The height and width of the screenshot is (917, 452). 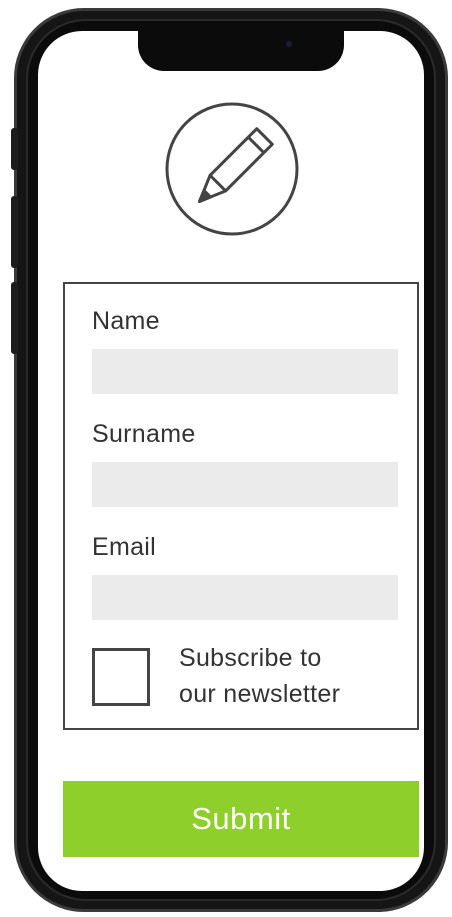 What do you see at coordinates (250, 658) in the screenshot?
I see `newsletter-label-line-1: Subscribe to` at bounding box center [250, 658].